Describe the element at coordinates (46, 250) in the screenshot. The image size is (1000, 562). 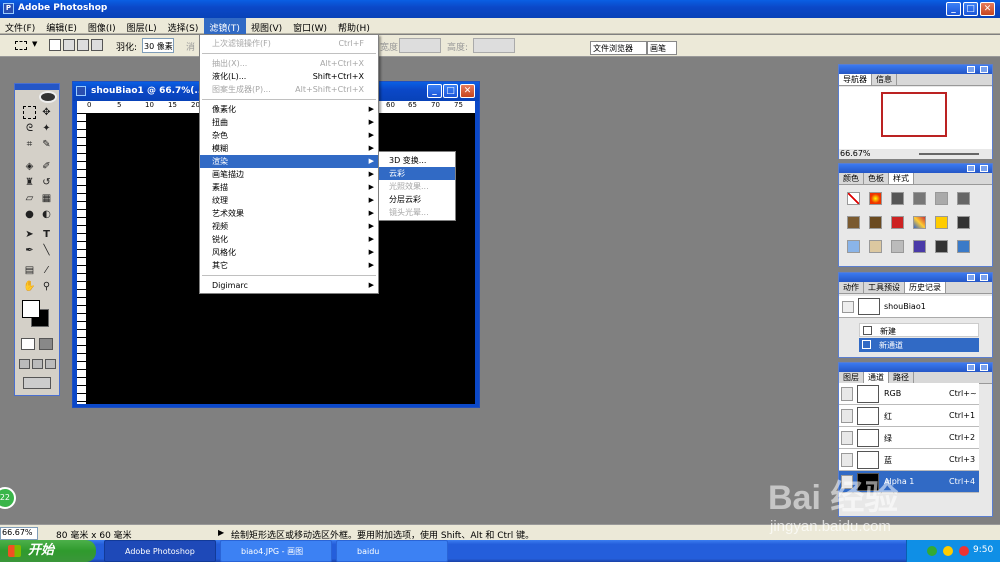
I see `line-tool-icon: ╲` at that location.